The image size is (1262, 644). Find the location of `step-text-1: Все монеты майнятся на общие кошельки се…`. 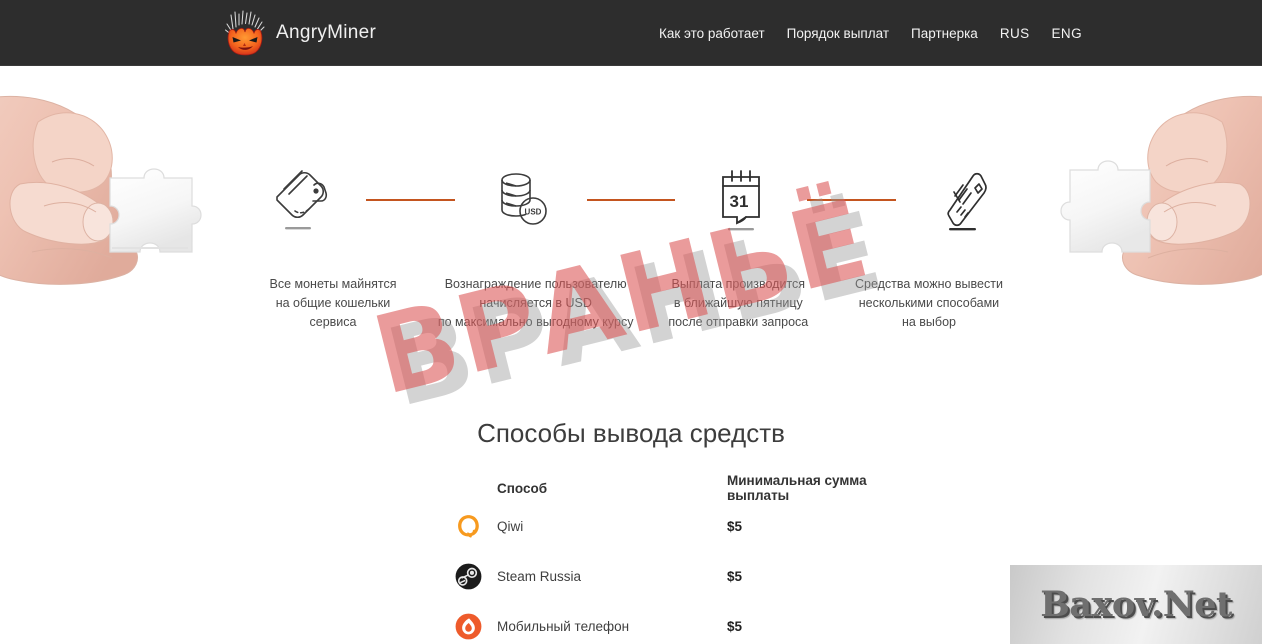

step-text-1: Все монеты майнятся на общие кошельки се… is located at coordinates (333, 303).